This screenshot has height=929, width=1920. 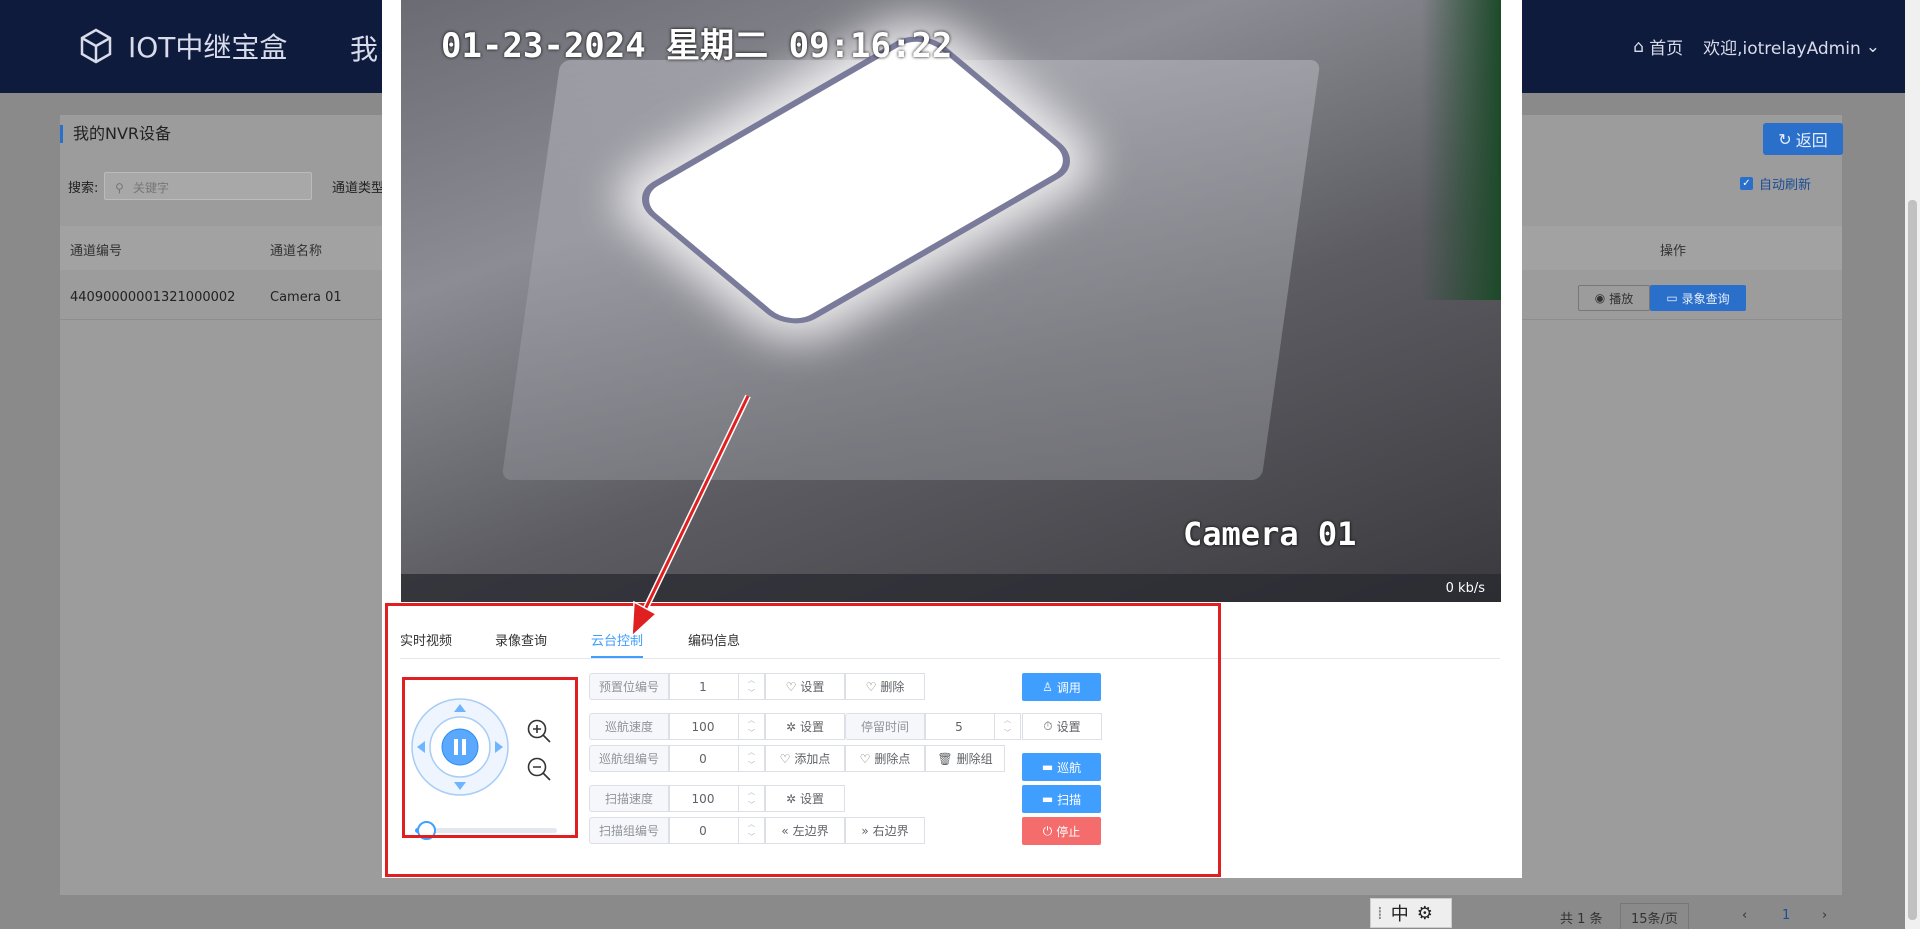 What do you see at coordinates (1705, 298) in the screenshot?
I see `record-label: 录象查询` at bounding box center [1705, 298].